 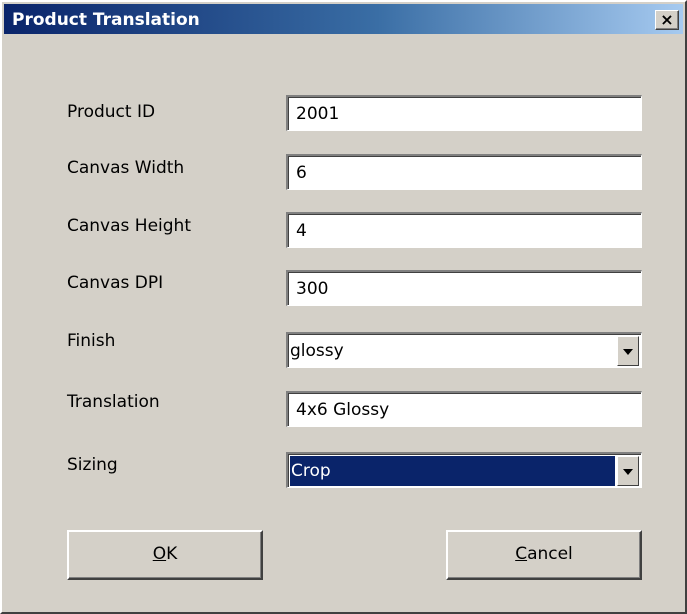 What do you see at coordinates (464, 230) in the screenshot?
I see `canvas-height-input: 4` at bounding box center [464, 230].